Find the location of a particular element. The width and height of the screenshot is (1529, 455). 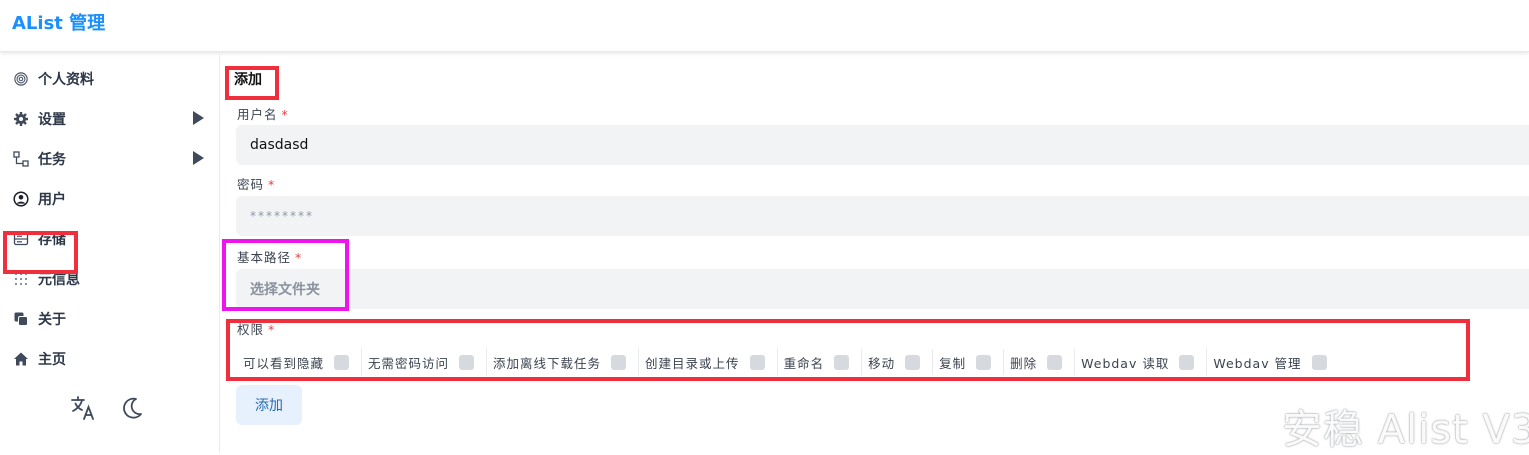

top-header: AList 管理 is located at coordinates (764, 26).